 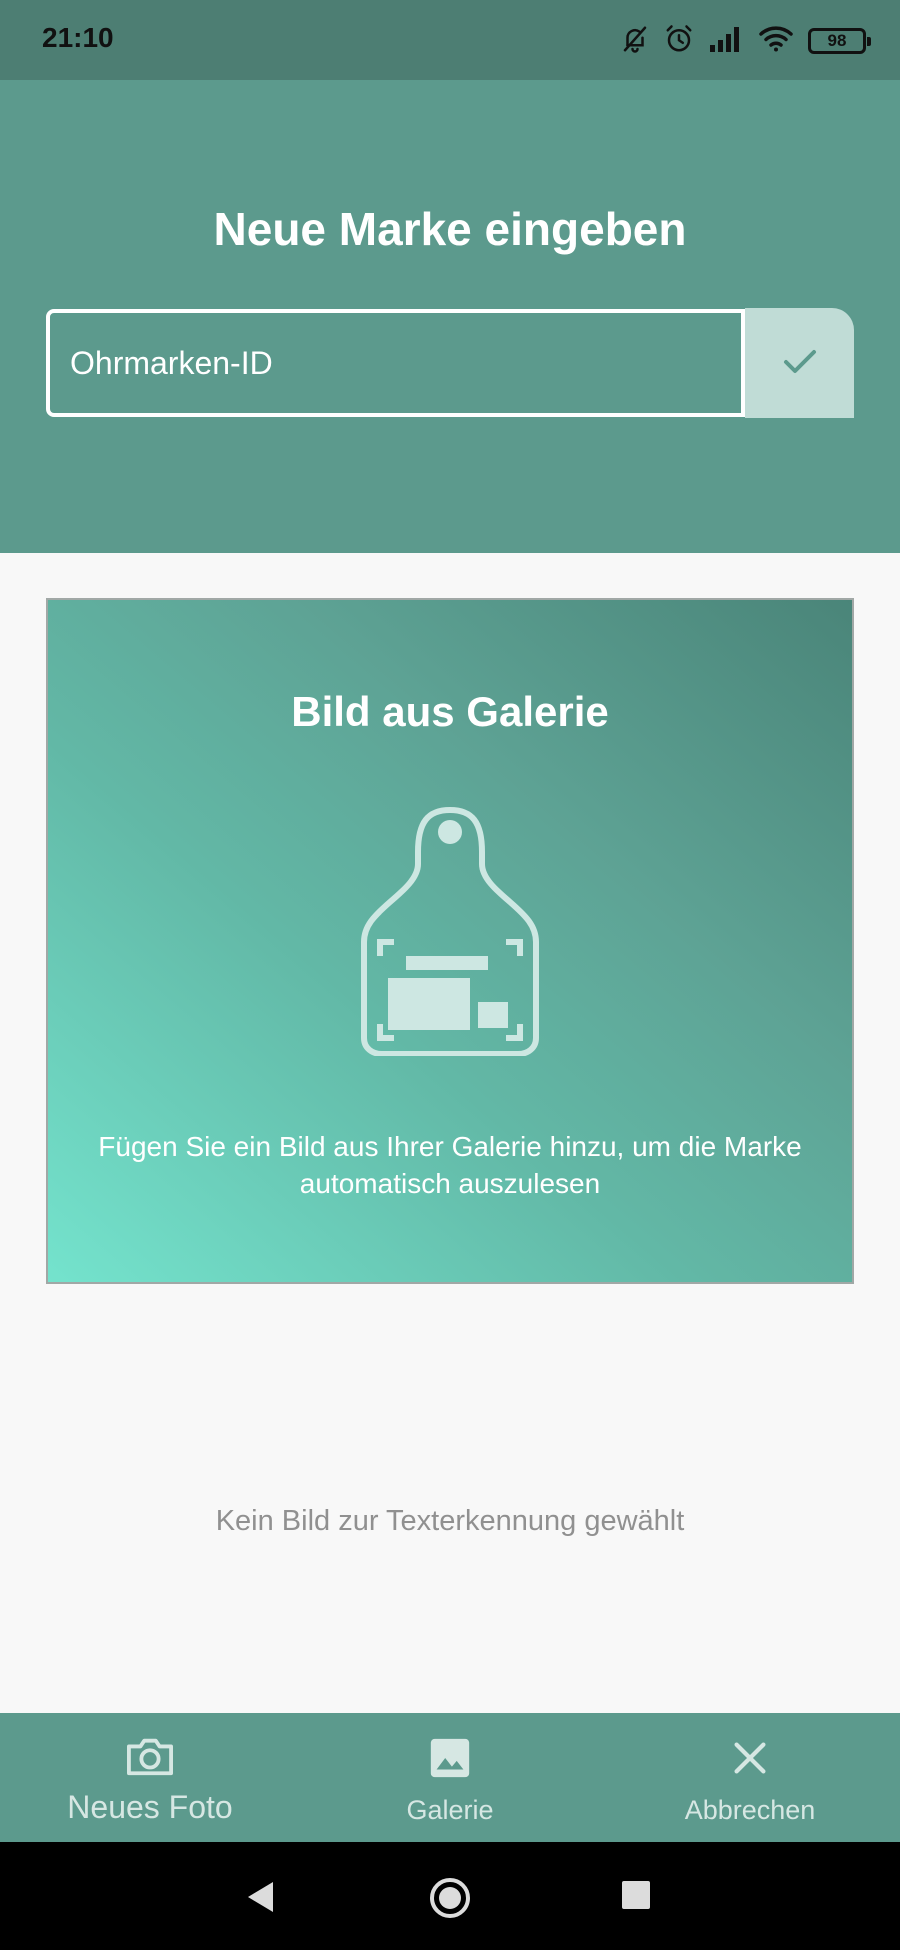 I want to click on image-icon, so click(x=450, y=1760).